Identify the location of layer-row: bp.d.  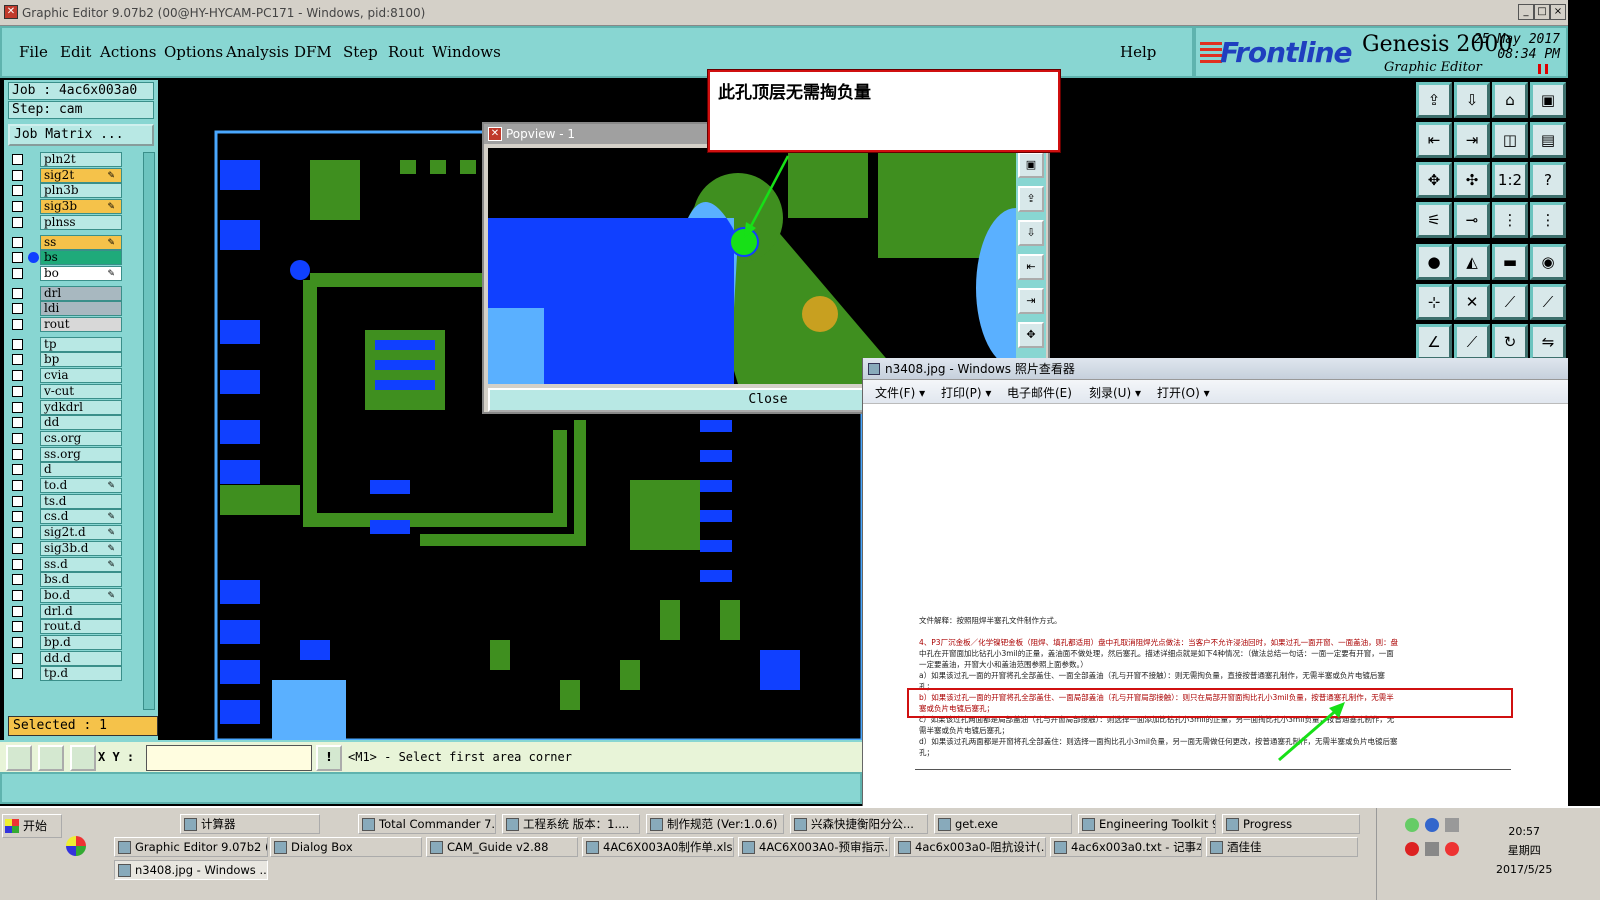
(75, 642).